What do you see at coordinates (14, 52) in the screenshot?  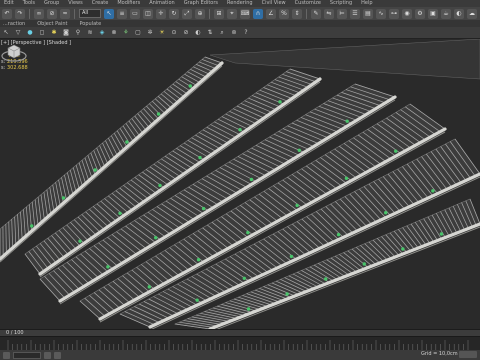 I see `viewcube-icon` at bounding box center [14, 52].